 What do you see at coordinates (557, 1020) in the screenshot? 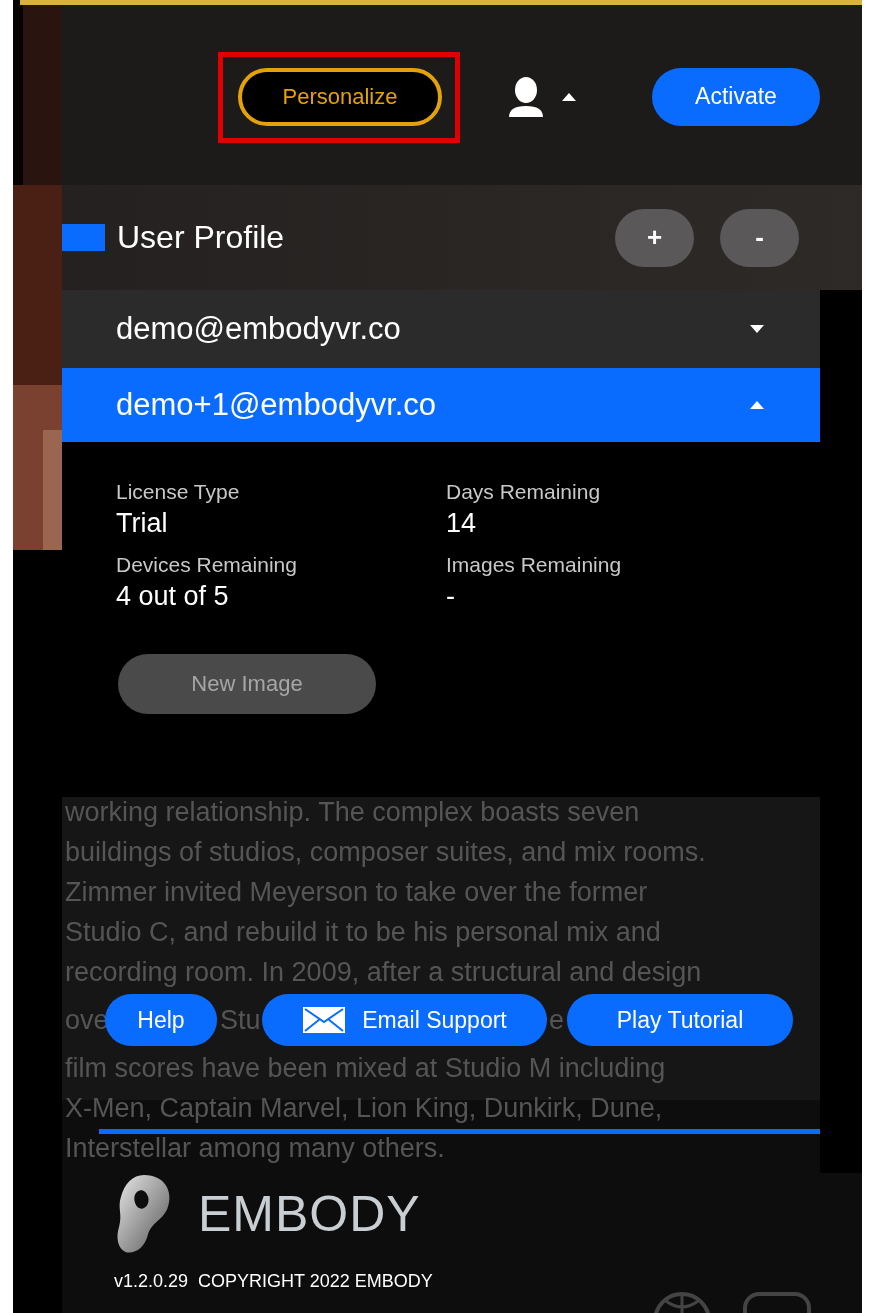
I see `background-text-fragment: e` at bounding box center [557, 1020].